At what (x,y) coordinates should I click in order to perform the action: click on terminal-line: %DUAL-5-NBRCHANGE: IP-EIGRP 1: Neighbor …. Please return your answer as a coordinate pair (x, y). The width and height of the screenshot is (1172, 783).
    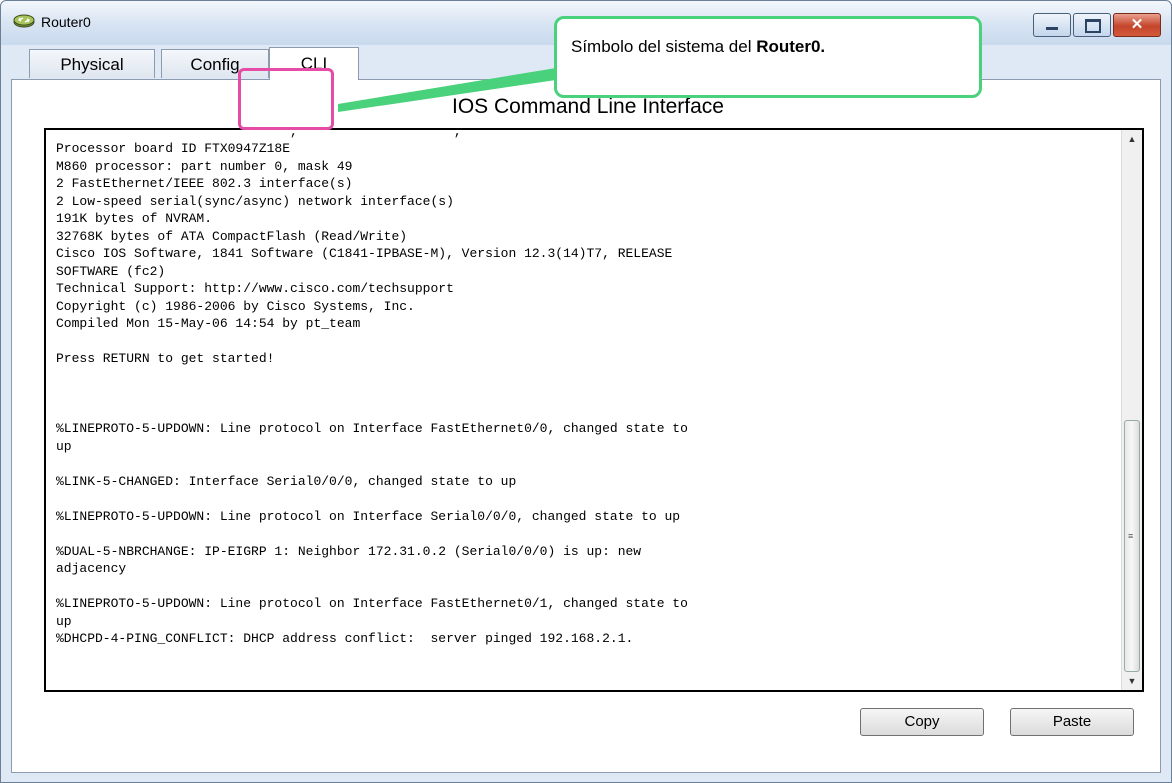
    Looking at the image, I should click on (349, 551).